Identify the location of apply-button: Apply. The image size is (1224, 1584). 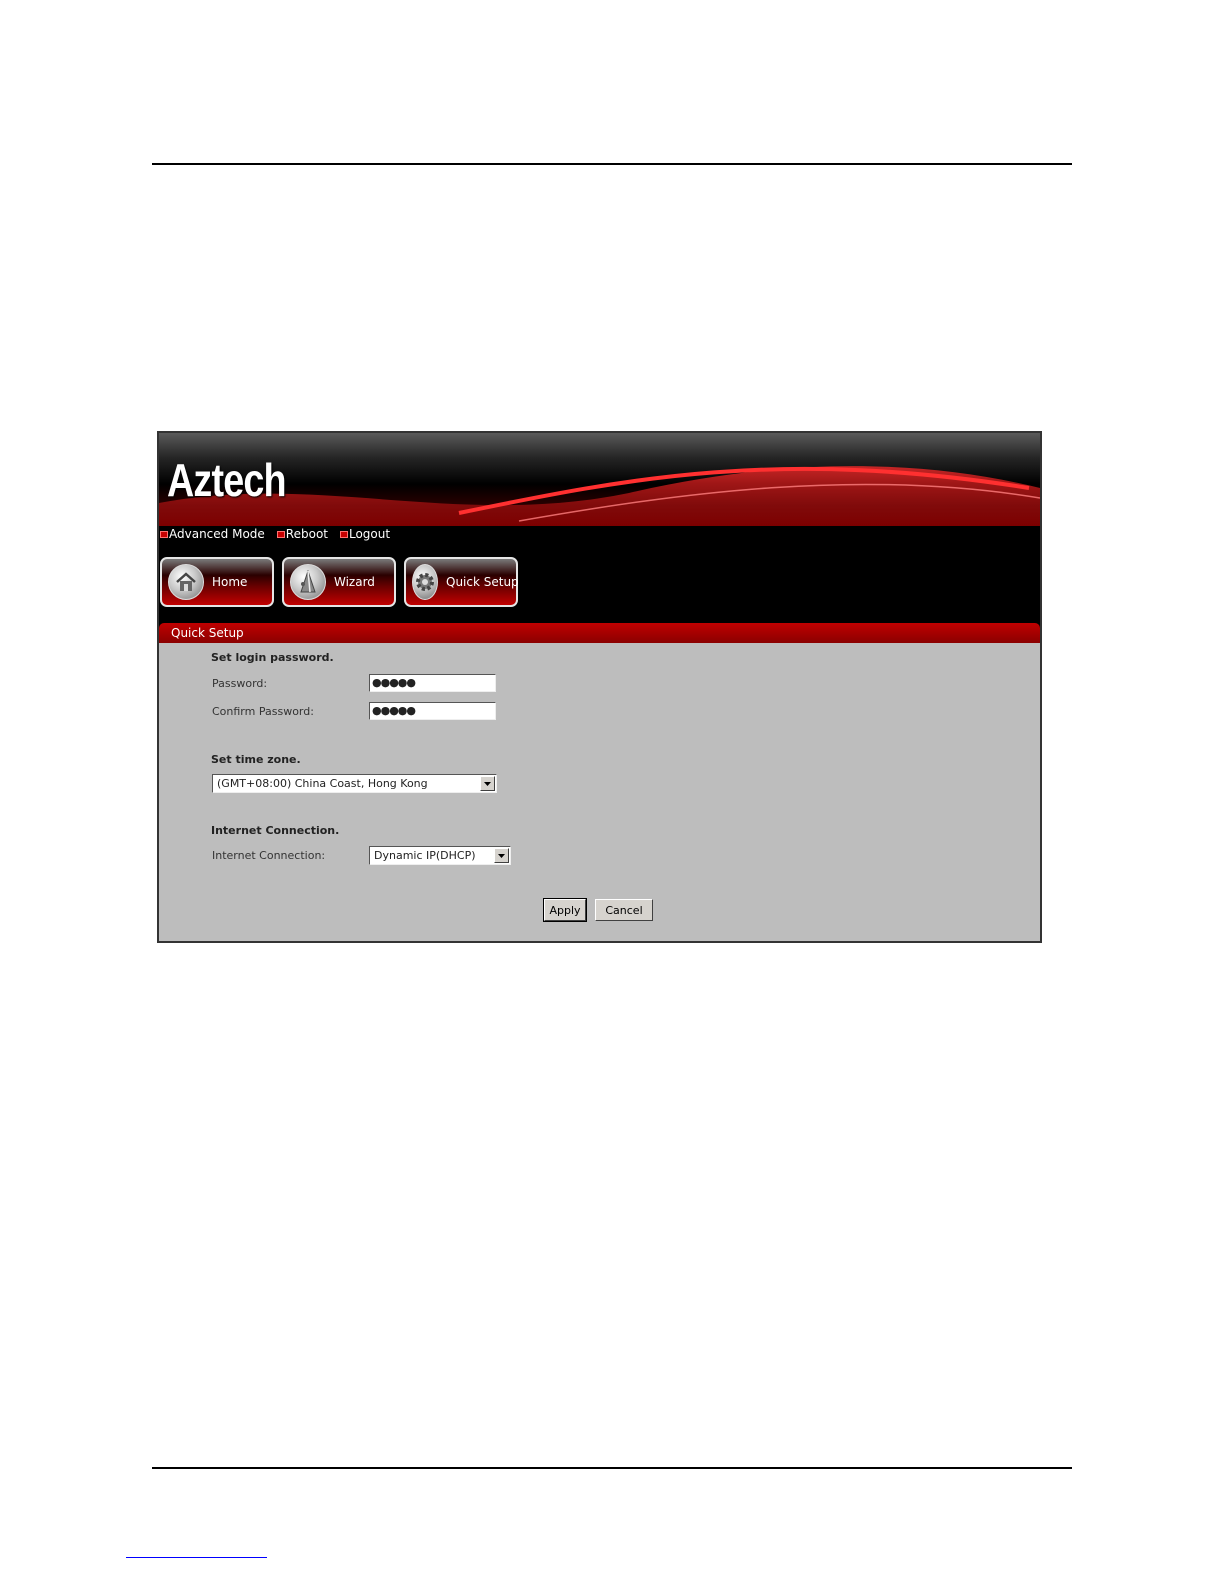
(565, 910).